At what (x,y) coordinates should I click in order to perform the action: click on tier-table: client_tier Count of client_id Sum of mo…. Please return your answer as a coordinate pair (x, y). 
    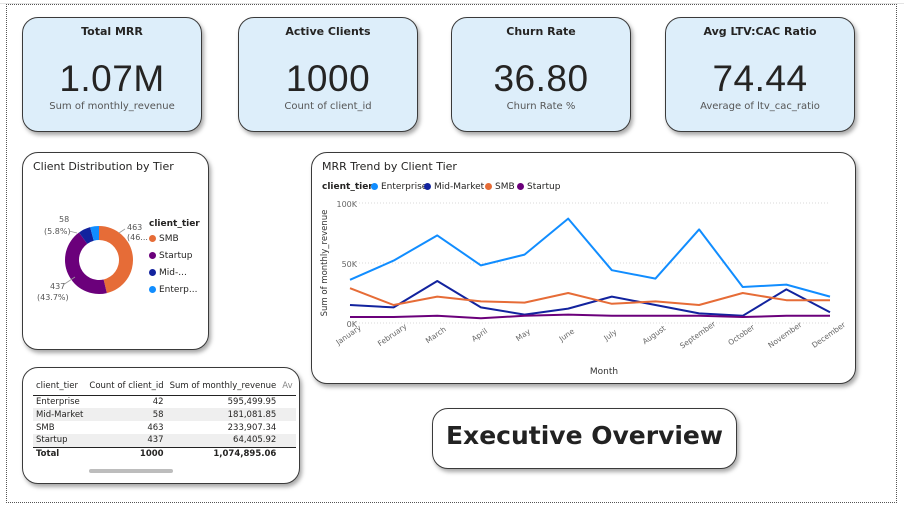
    Looking at the image, I should click on (164, 418).